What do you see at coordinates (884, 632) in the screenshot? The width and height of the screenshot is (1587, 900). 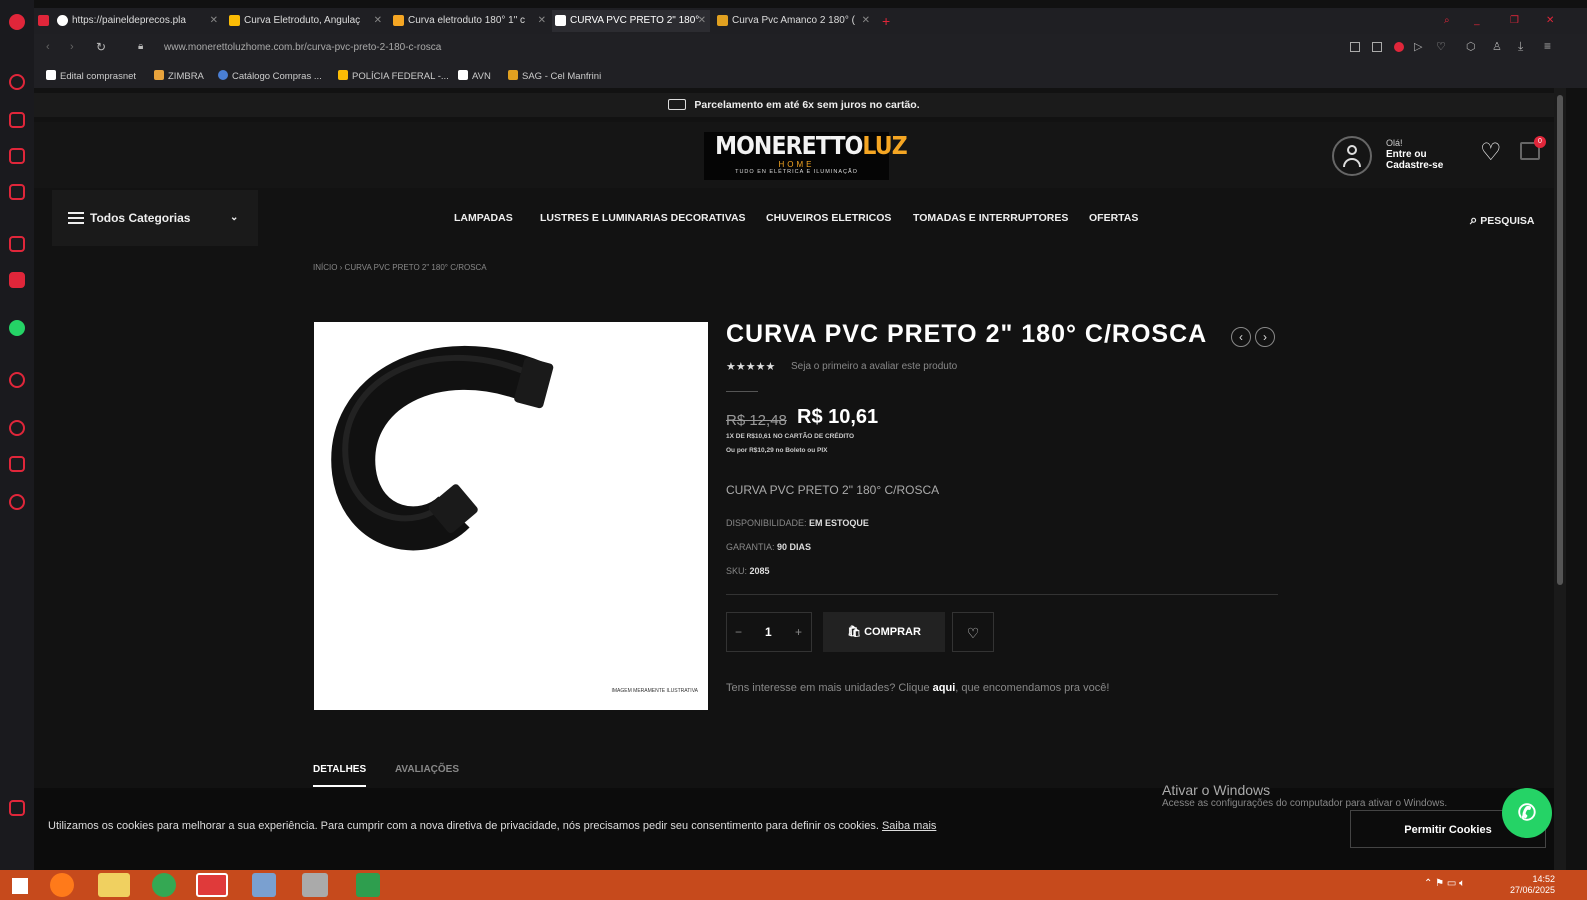 I see `buy-button: 🛍︎ COMPRAR` at bounding box center [884, 632].